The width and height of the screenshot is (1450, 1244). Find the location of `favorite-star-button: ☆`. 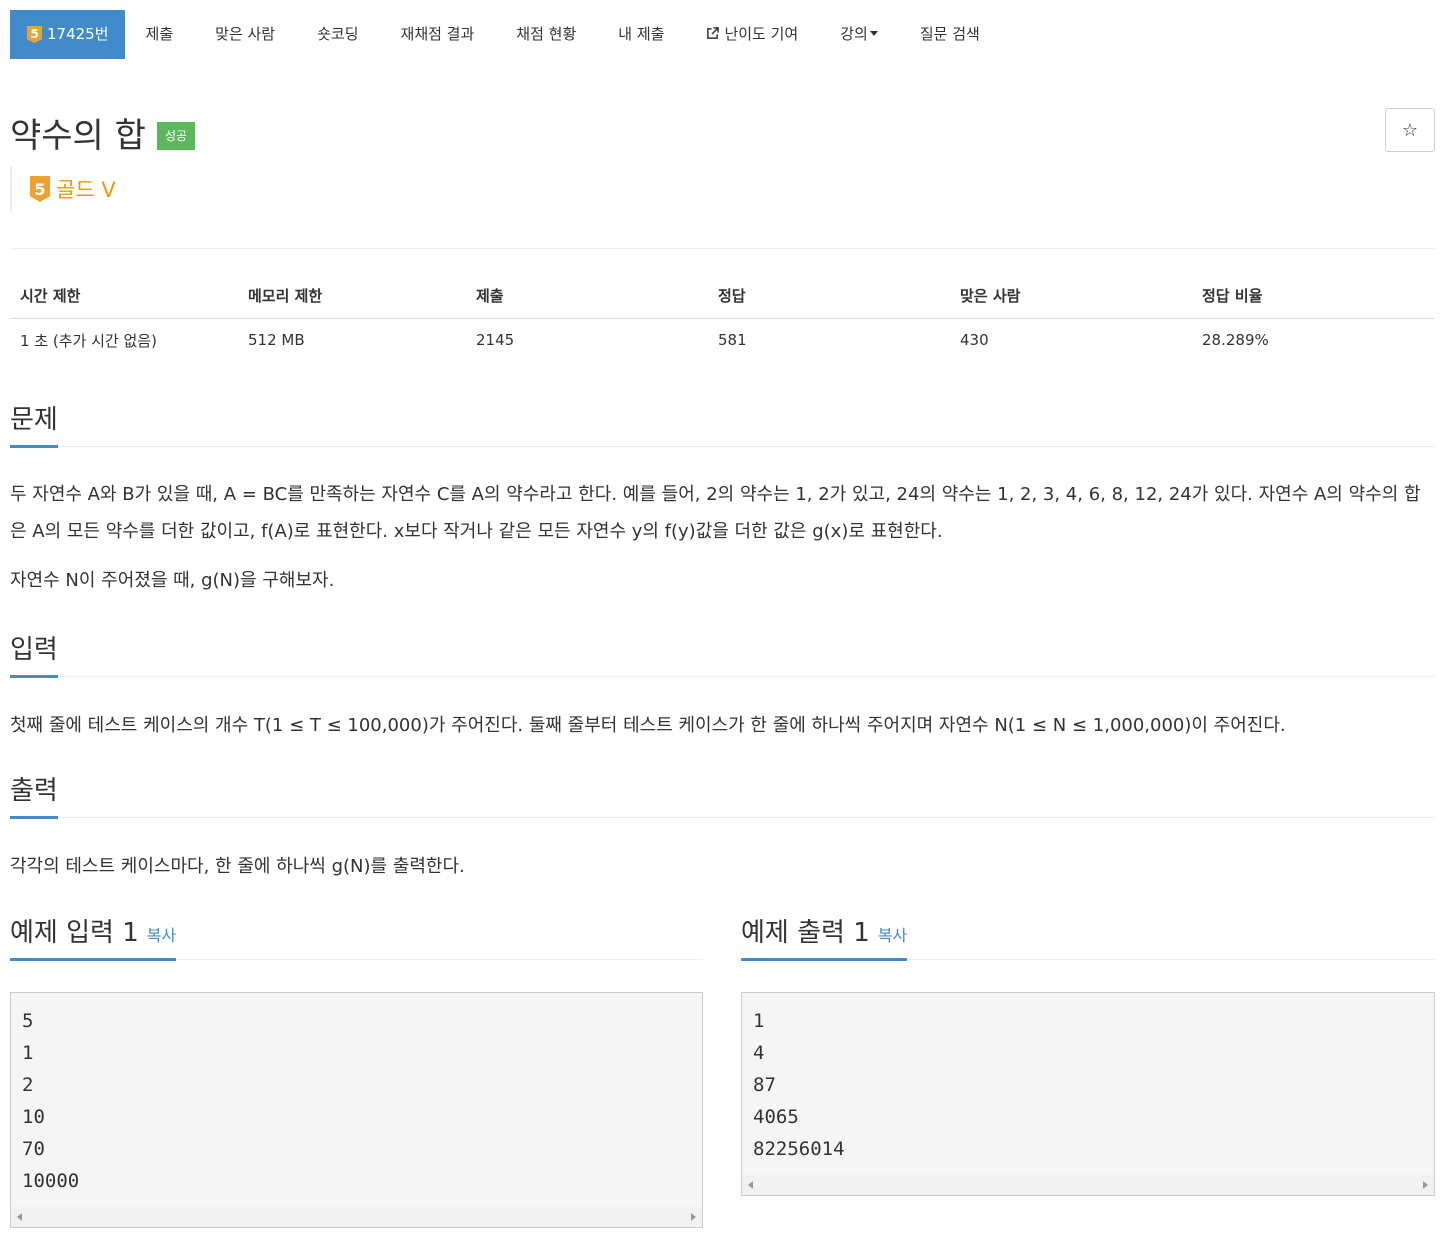

favorite-star-button: ☆ is located at coordinates (1410, 130).